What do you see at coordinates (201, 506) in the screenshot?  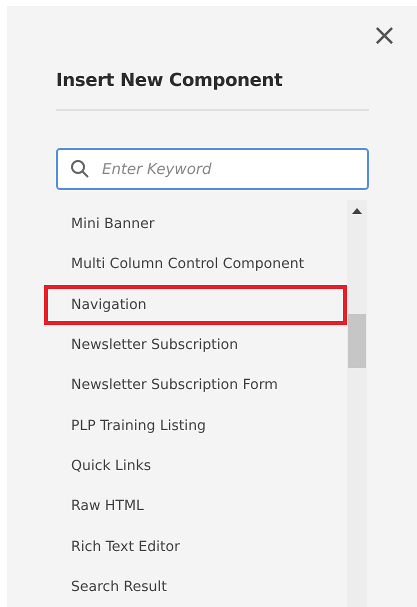 I see `component-item: Raw HTML` at bounding box center [201, 506].